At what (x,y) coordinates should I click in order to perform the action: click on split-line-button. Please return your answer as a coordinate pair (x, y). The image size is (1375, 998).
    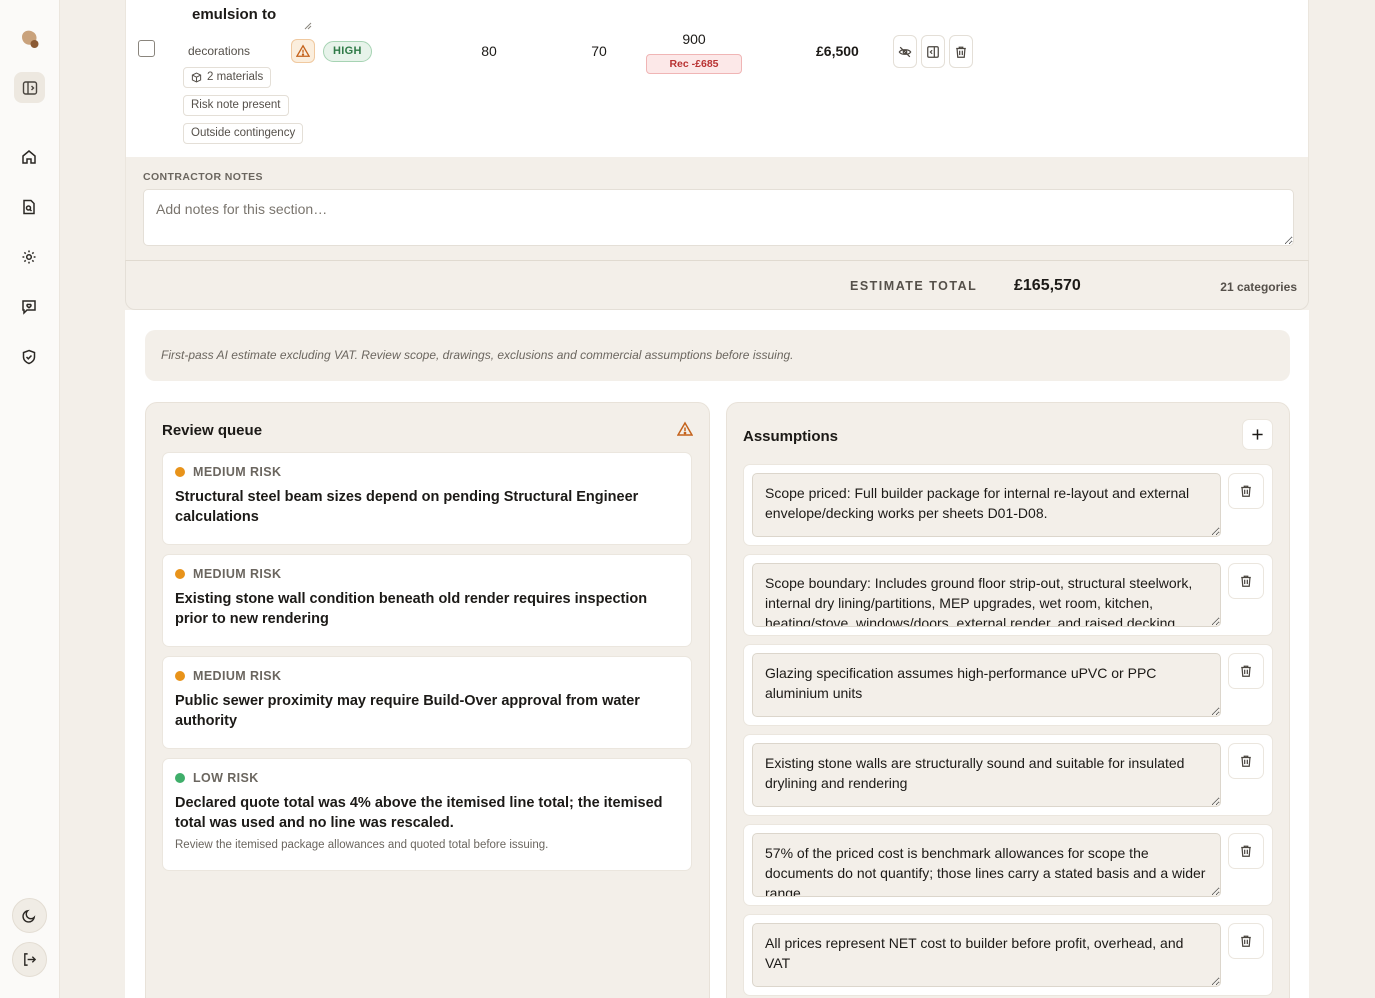
    Looking at the image, I should click on (933, 51).